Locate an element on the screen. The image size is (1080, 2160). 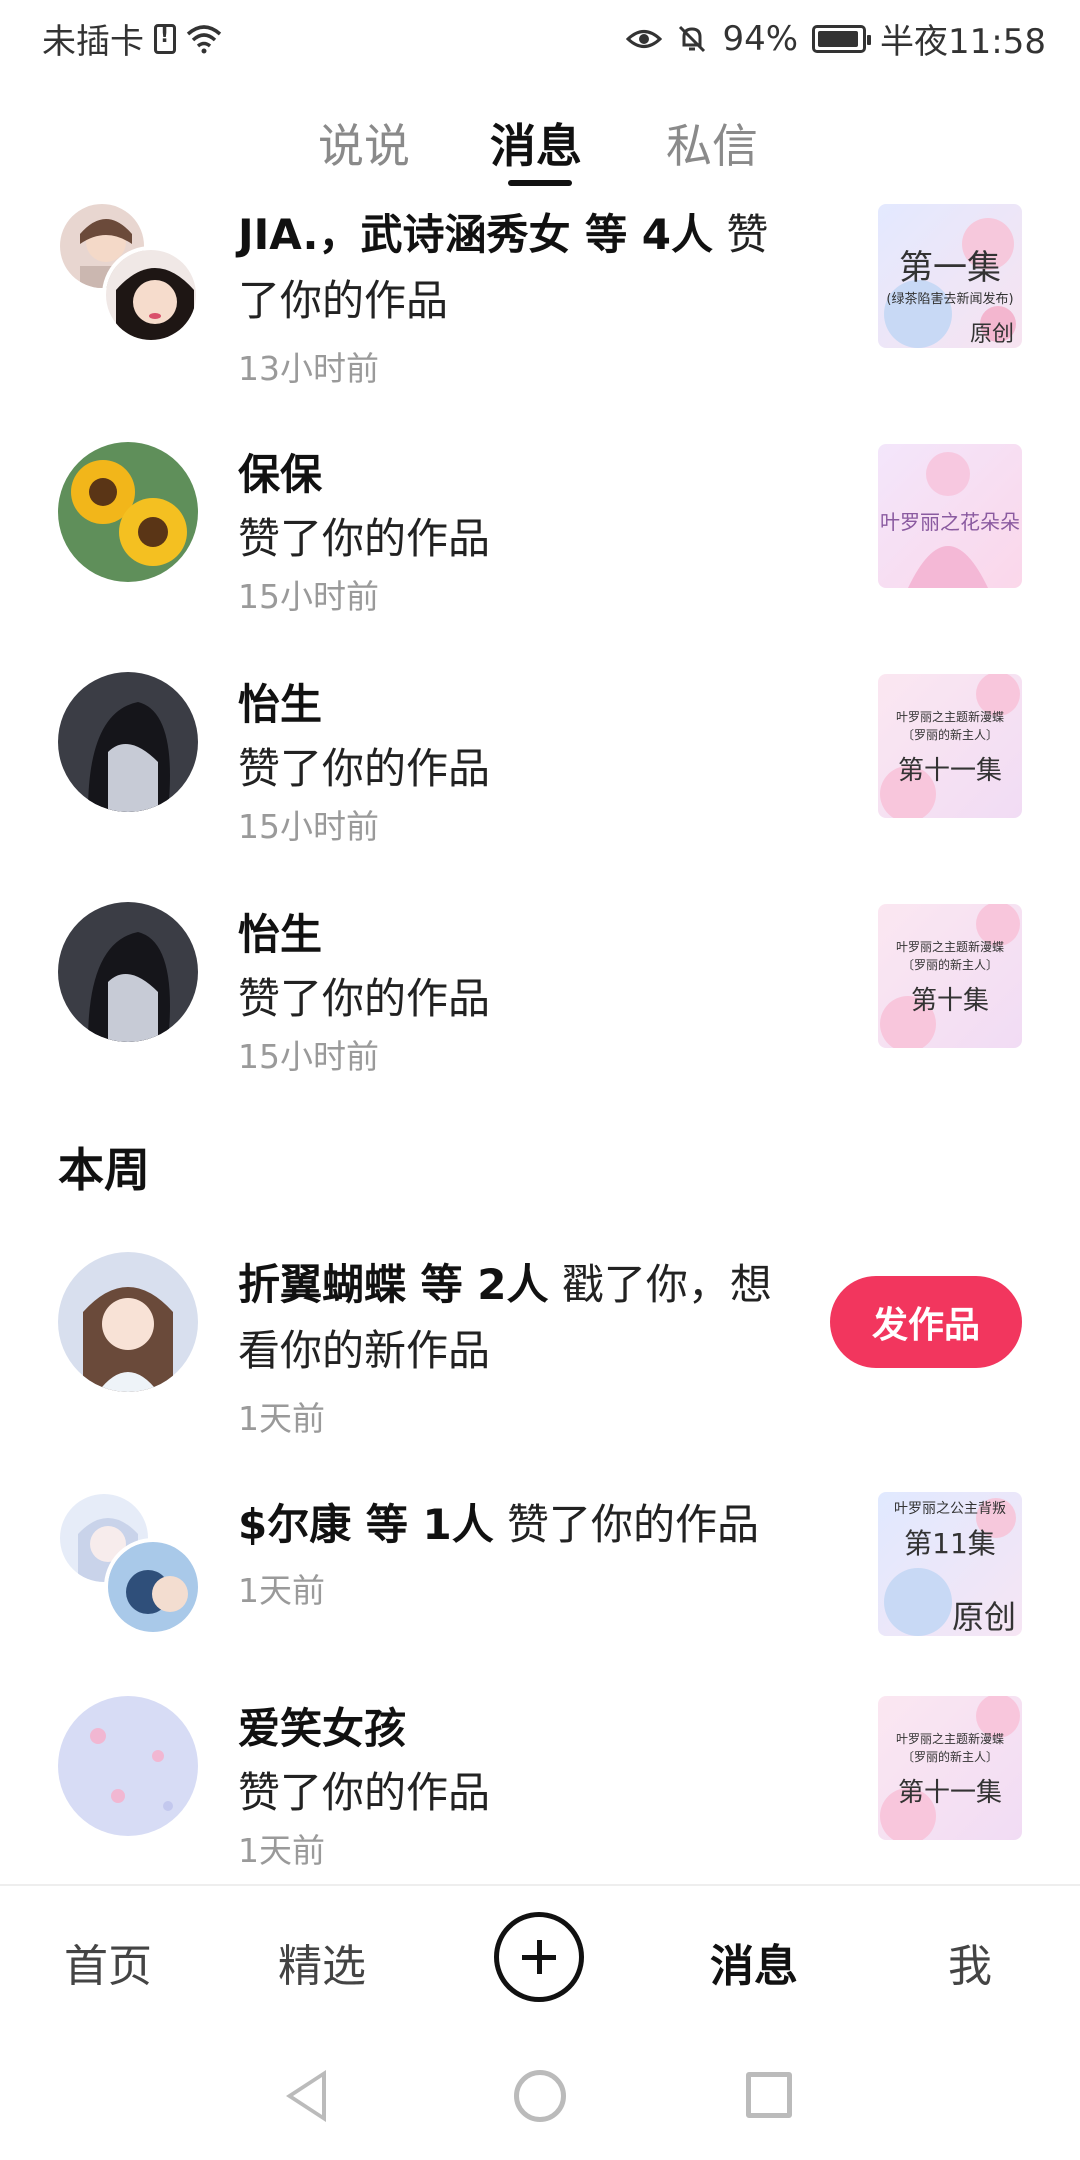
status-right: 94% 半夜11:58 is located at coordinates (836, 38).